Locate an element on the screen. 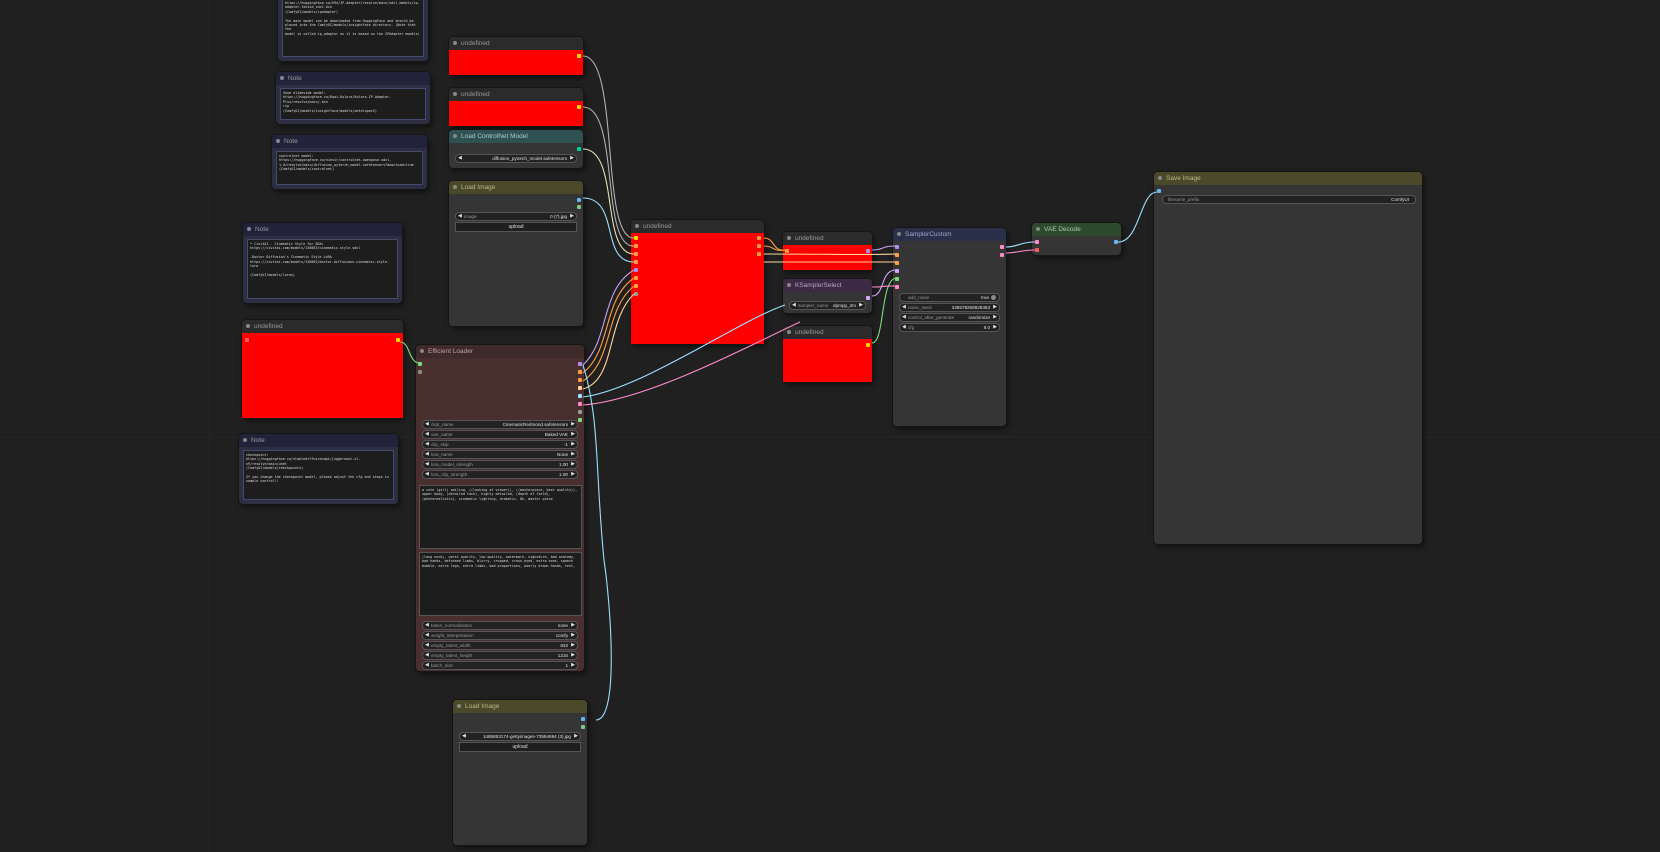  toggle-icon is located at coordinates (993, 297).